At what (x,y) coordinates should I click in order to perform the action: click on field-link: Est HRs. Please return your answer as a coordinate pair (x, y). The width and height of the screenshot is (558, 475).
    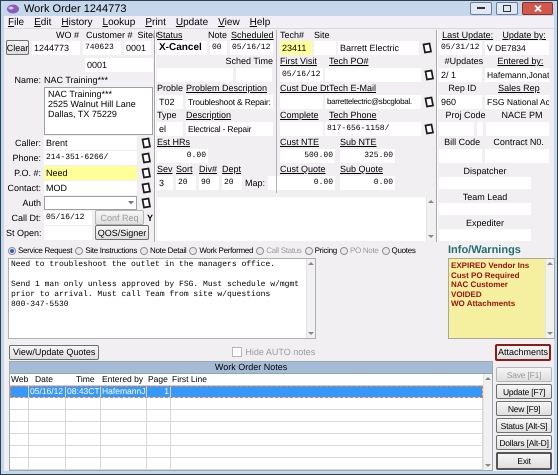
    Looking at the image, I should click on (173, 142).